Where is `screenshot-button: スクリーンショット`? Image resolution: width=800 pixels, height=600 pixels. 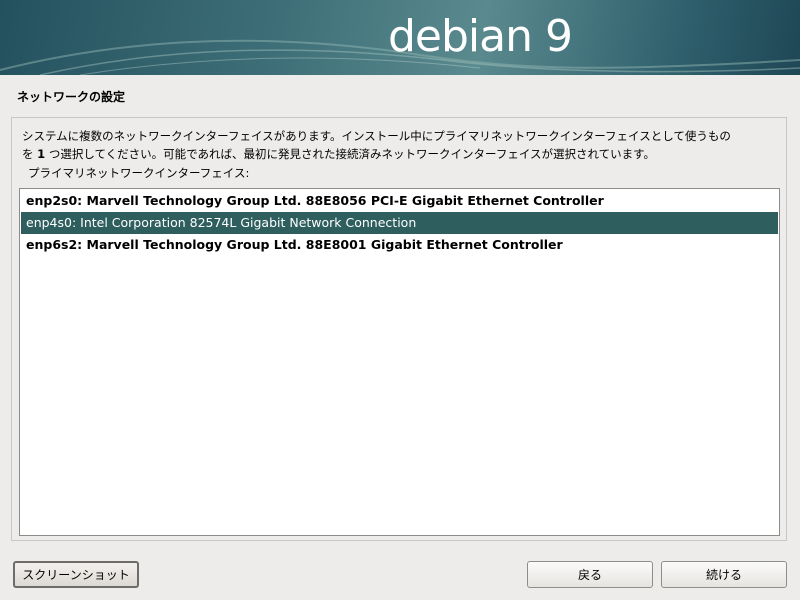
screenshot-button: スクリーンショット is located at coordinates (76, 574).